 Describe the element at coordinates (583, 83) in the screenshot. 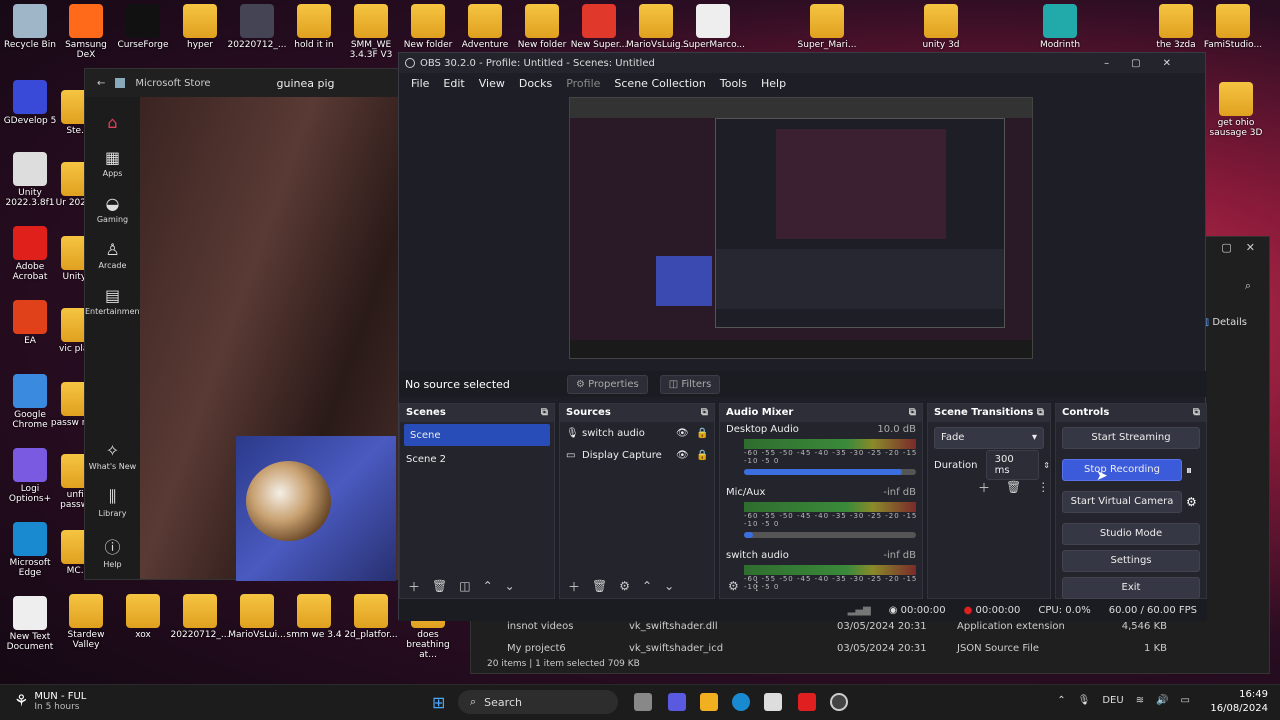

I see `menu-profile: Profile` at that location.